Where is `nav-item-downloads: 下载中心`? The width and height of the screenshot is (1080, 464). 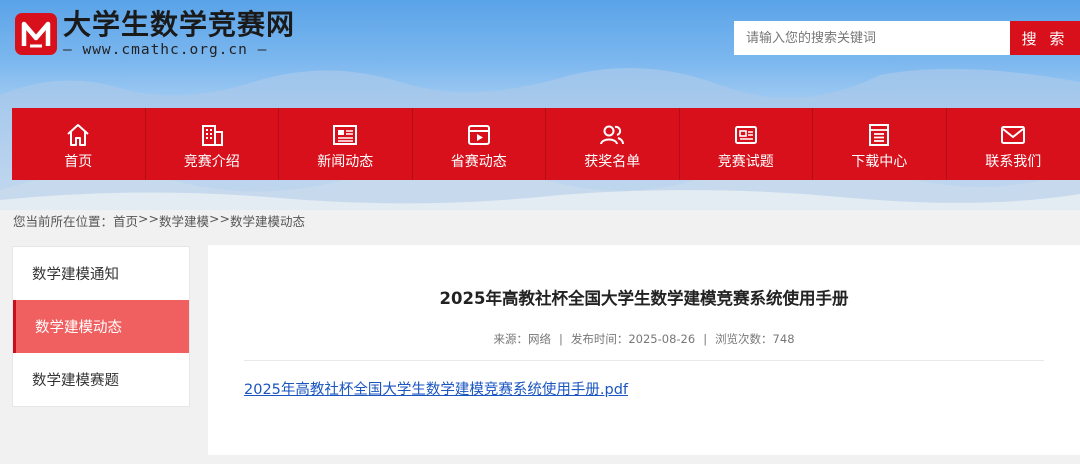
nav-item-downloads: 下载中心 is located at coordinates (880, 144).